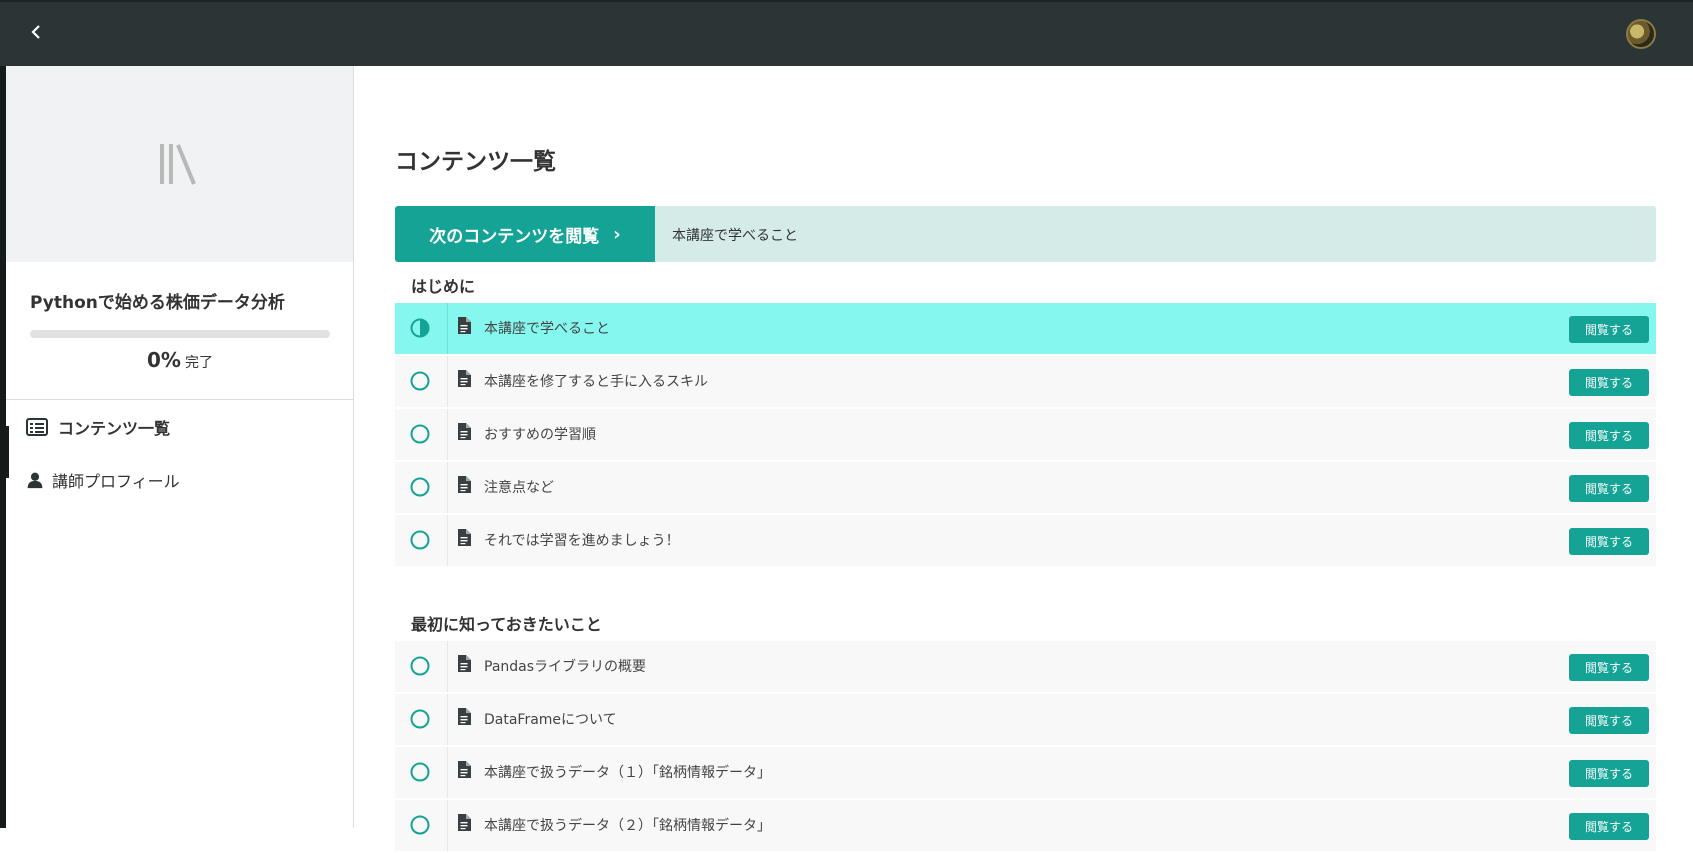  I want to click on progress-bar, so click(180, 334).